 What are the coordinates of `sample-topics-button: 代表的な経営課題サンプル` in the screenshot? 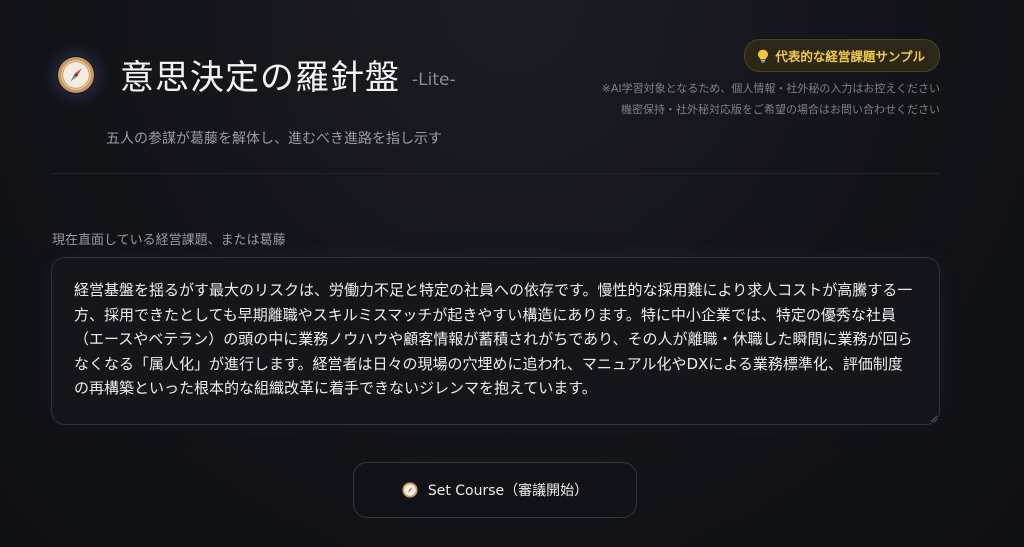 It's located at (842, 55).